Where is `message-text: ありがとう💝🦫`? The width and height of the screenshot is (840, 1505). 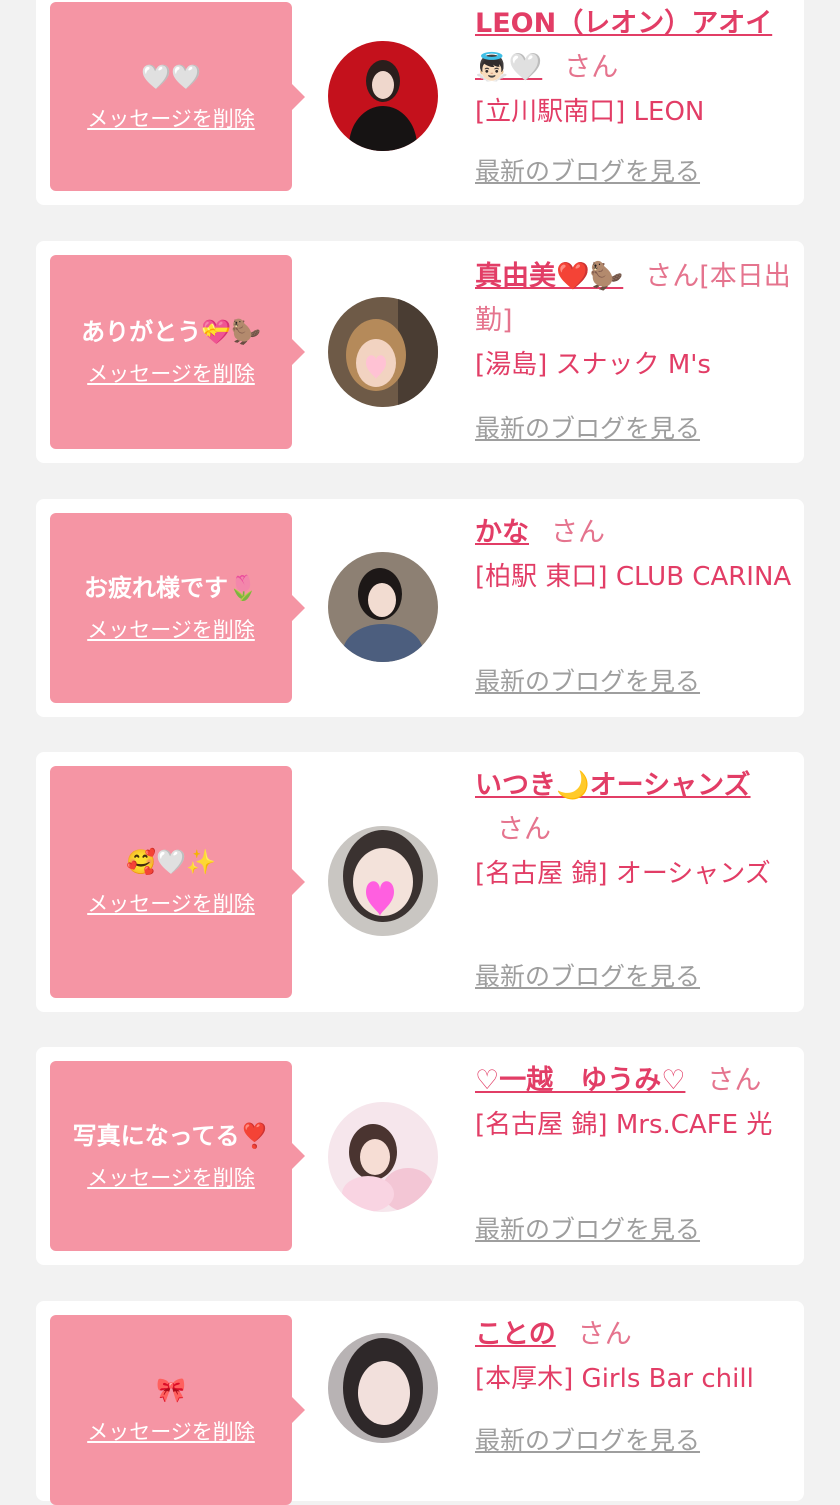
message-text: ありがとう💝🦫 is located at coordinates (171, 332).